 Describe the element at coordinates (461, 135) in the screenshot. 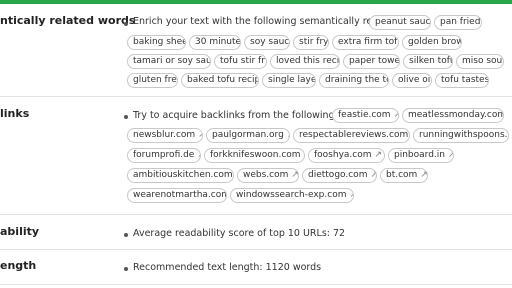

I see `domain-chip: runningwithspoons.com↗` at that location.